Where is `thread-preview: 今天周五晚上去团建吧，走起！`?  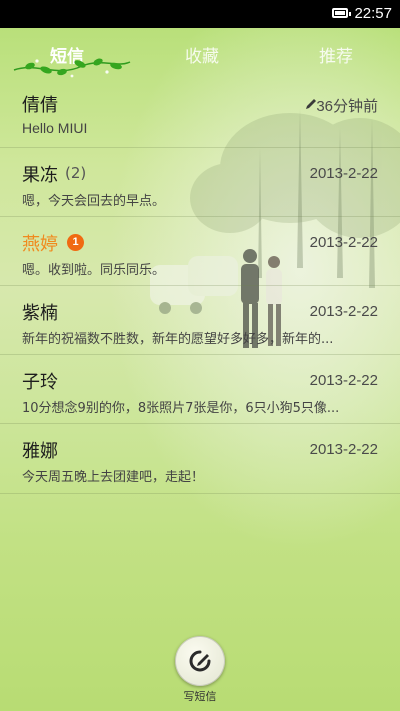
thread-preview: 今天周五晚上去团建吧，走起！ is located at coordinates (113, 477).